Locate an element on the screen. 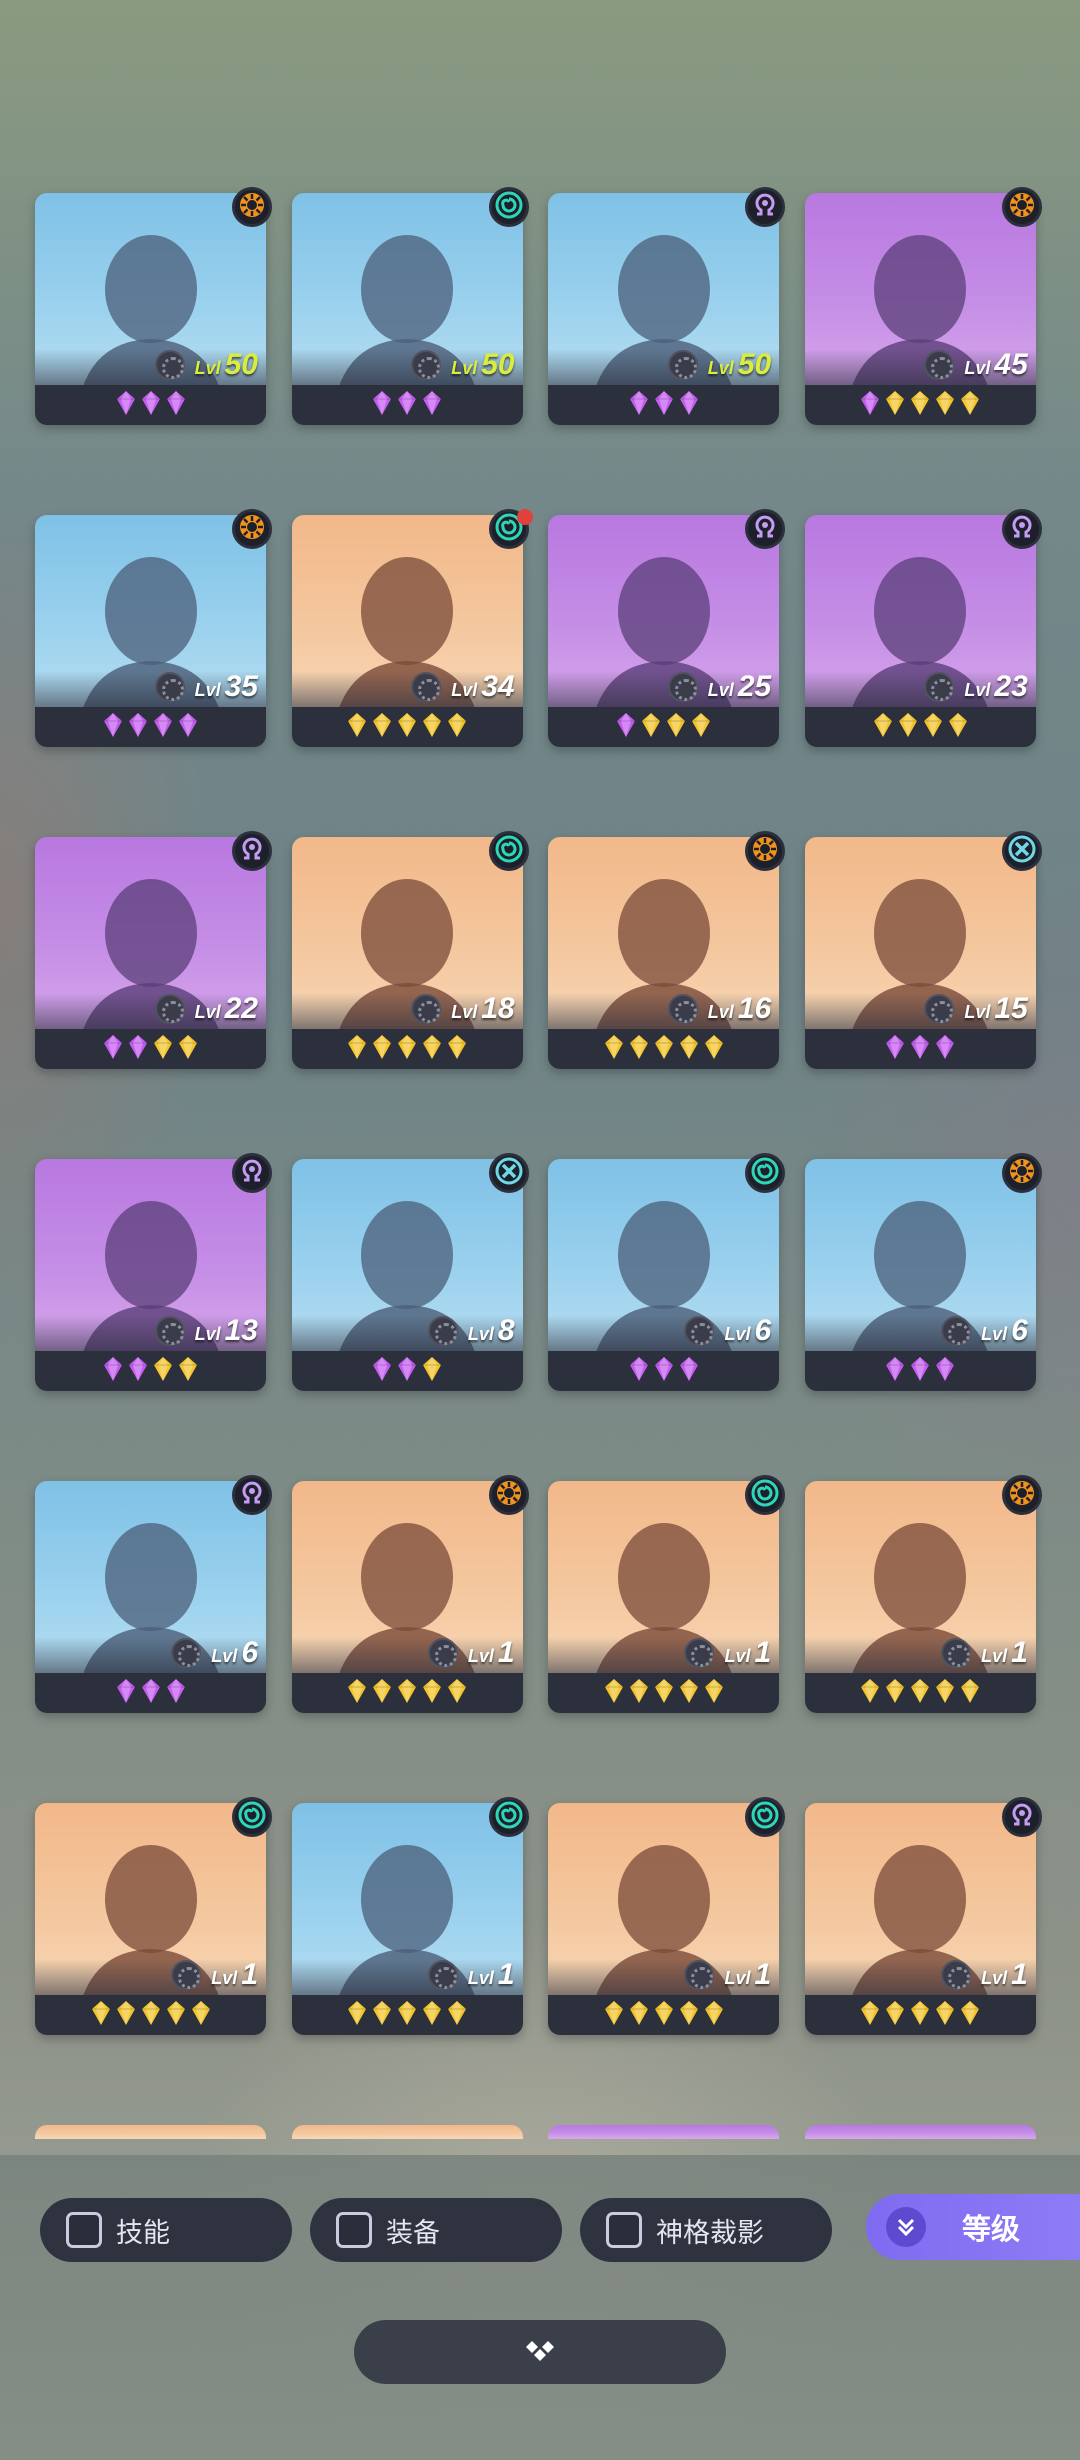 The width and height of the screenshot is (1080, 2460). level-value: 35 is located at coordinates (241, 686).